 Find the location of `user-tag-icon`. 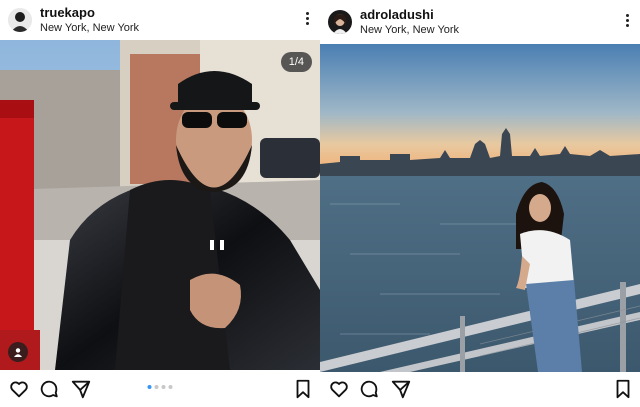

user-tag-icon is located at coordinates (18, 352).